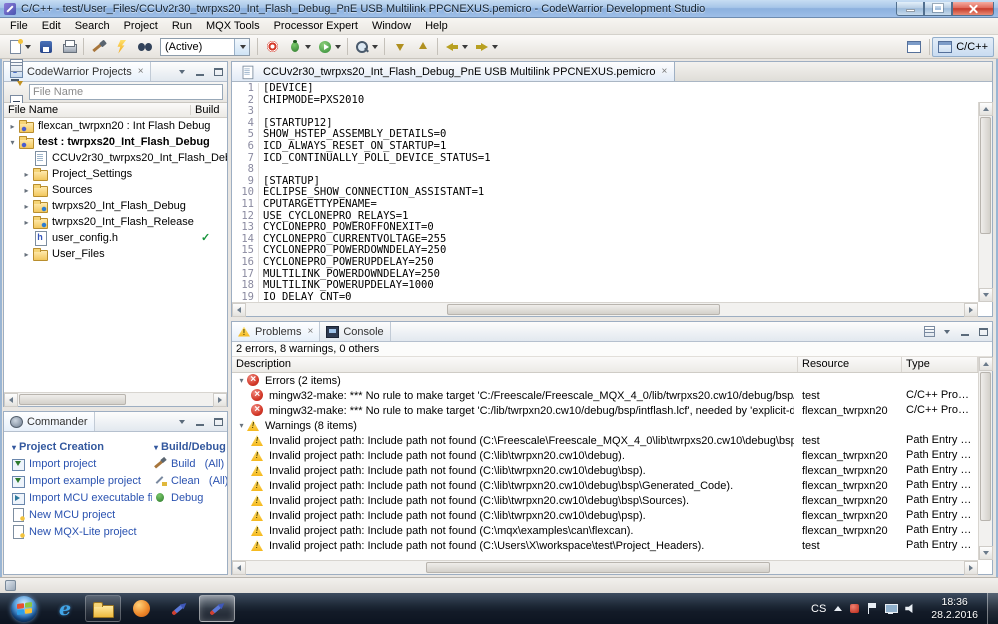  What do you see at coordinates (103, 608) in the screenshot?
I see `taskbar-explorer-button` at bounding box center [103, 608].